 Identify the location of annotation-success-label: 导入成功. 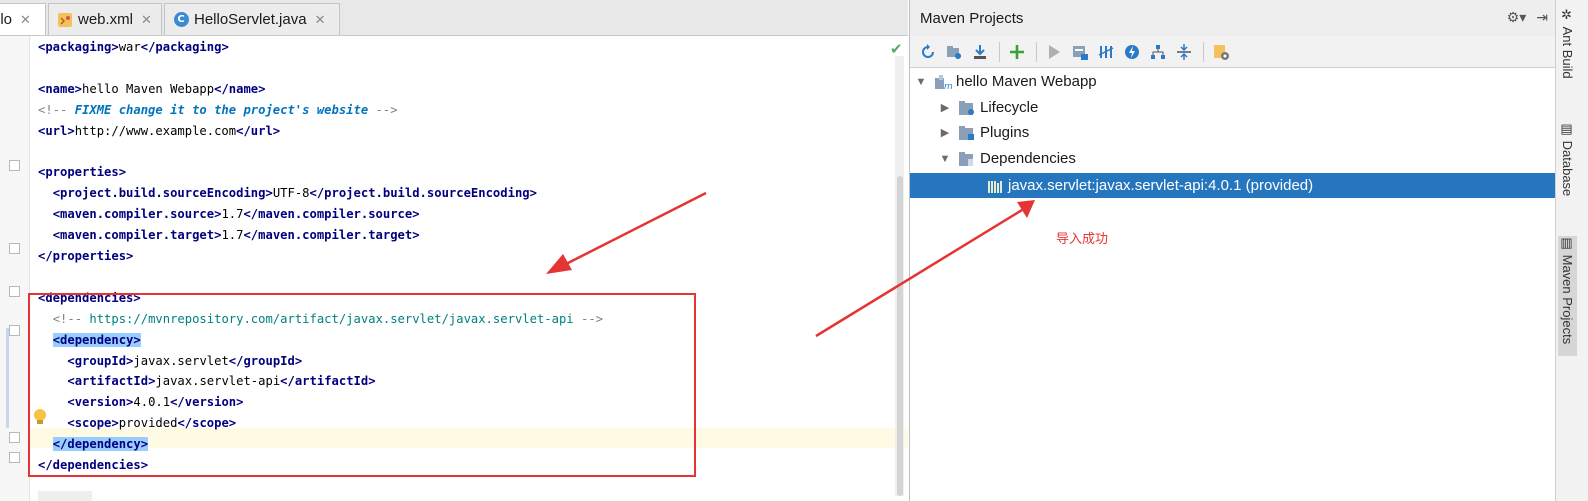
(1082, 239).